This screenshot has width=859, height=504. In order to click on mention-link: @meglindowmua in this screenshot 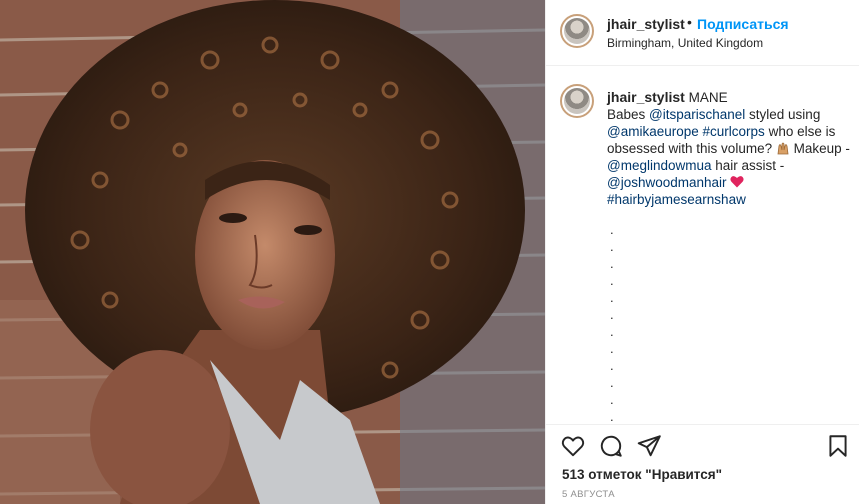, I will do `click(659, 165)`.